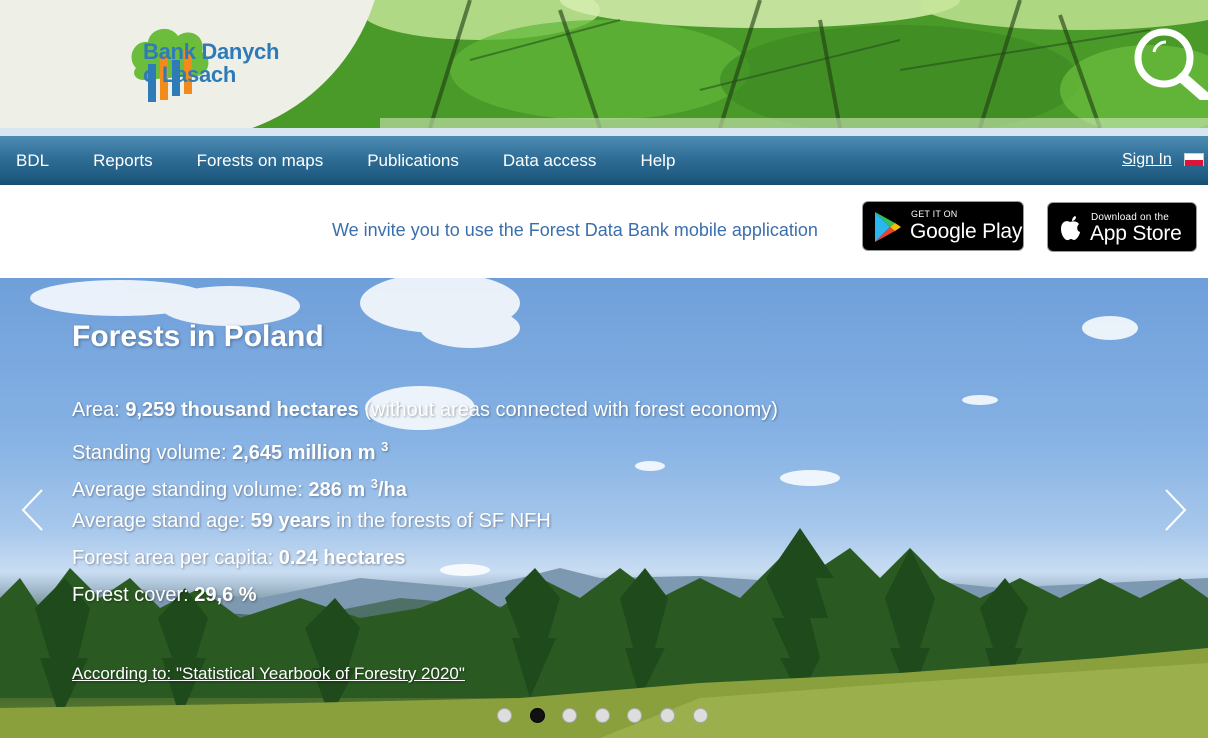  I want to click on logo-line1: Bank Danych, so click(211, 51).